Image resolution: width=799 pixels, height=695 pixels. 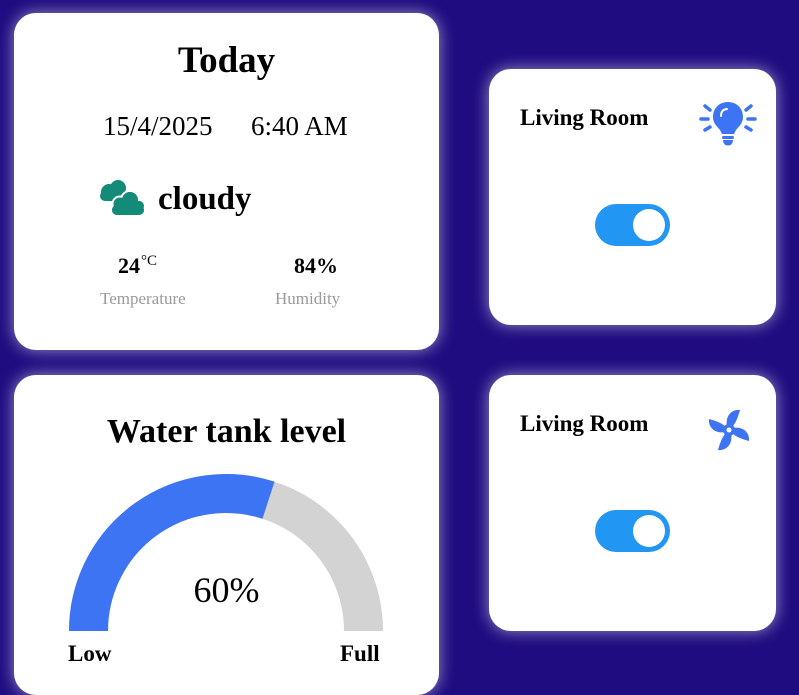 I want to click on light-room-label: Living Room, so click(x=584, y=117).